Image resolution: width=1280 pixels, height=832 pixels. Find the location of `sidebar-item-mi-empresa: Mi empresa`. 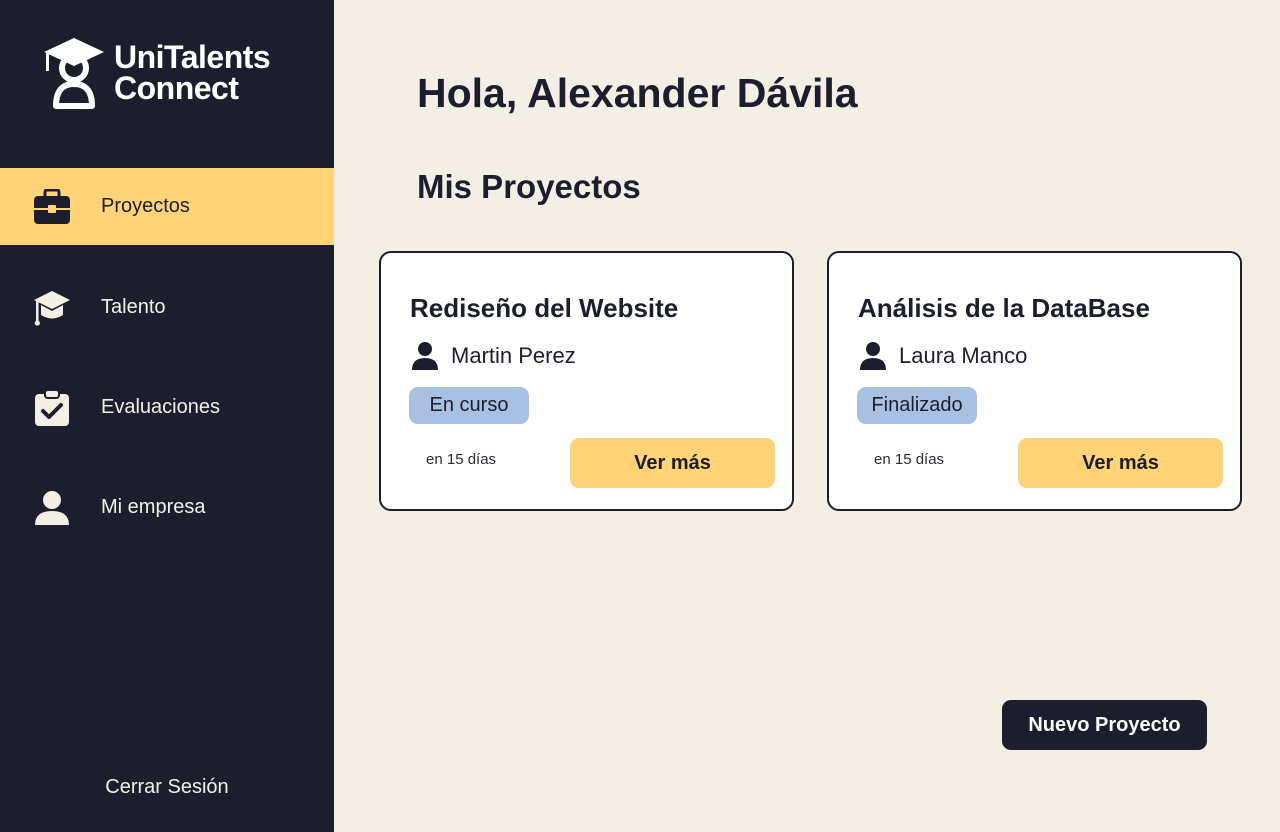

sidebar-item-mi-empresa: Mi empresa is located at coordinates (167, 507).